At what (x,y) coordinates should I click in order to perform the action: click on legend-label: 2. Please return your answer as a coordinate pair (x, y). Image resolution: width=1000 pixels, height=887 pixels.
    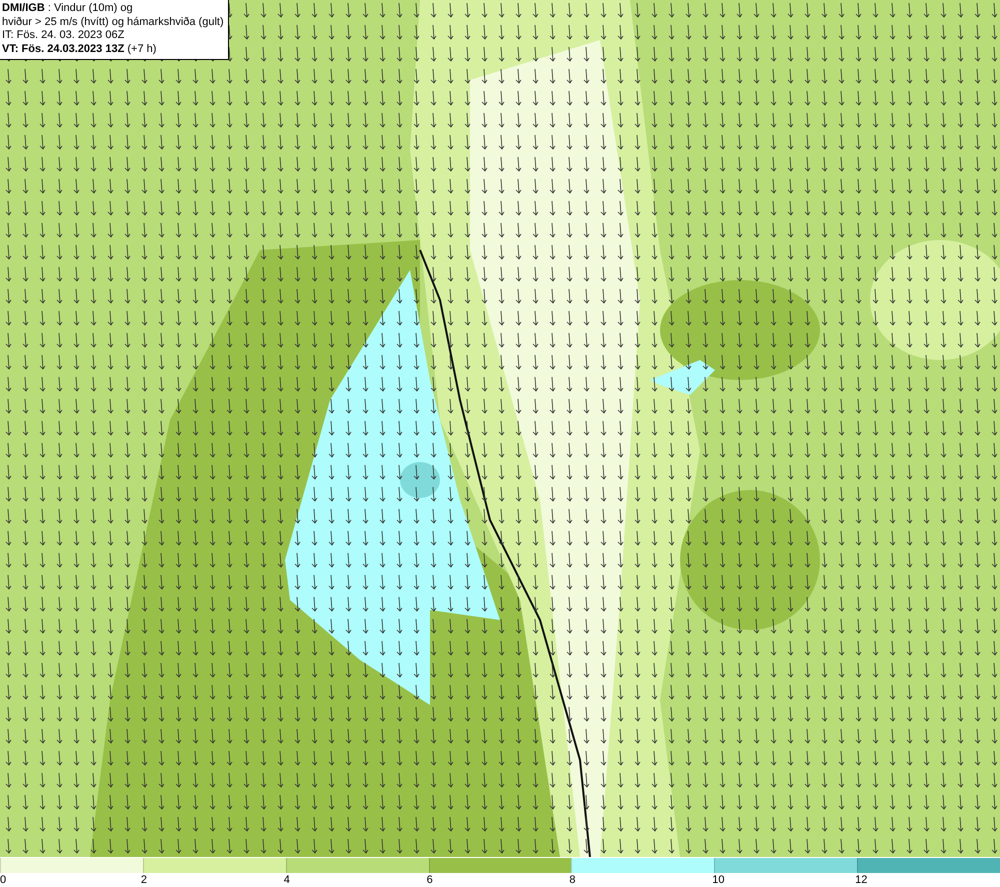
    Looking at the image, I should click on (143, 880).